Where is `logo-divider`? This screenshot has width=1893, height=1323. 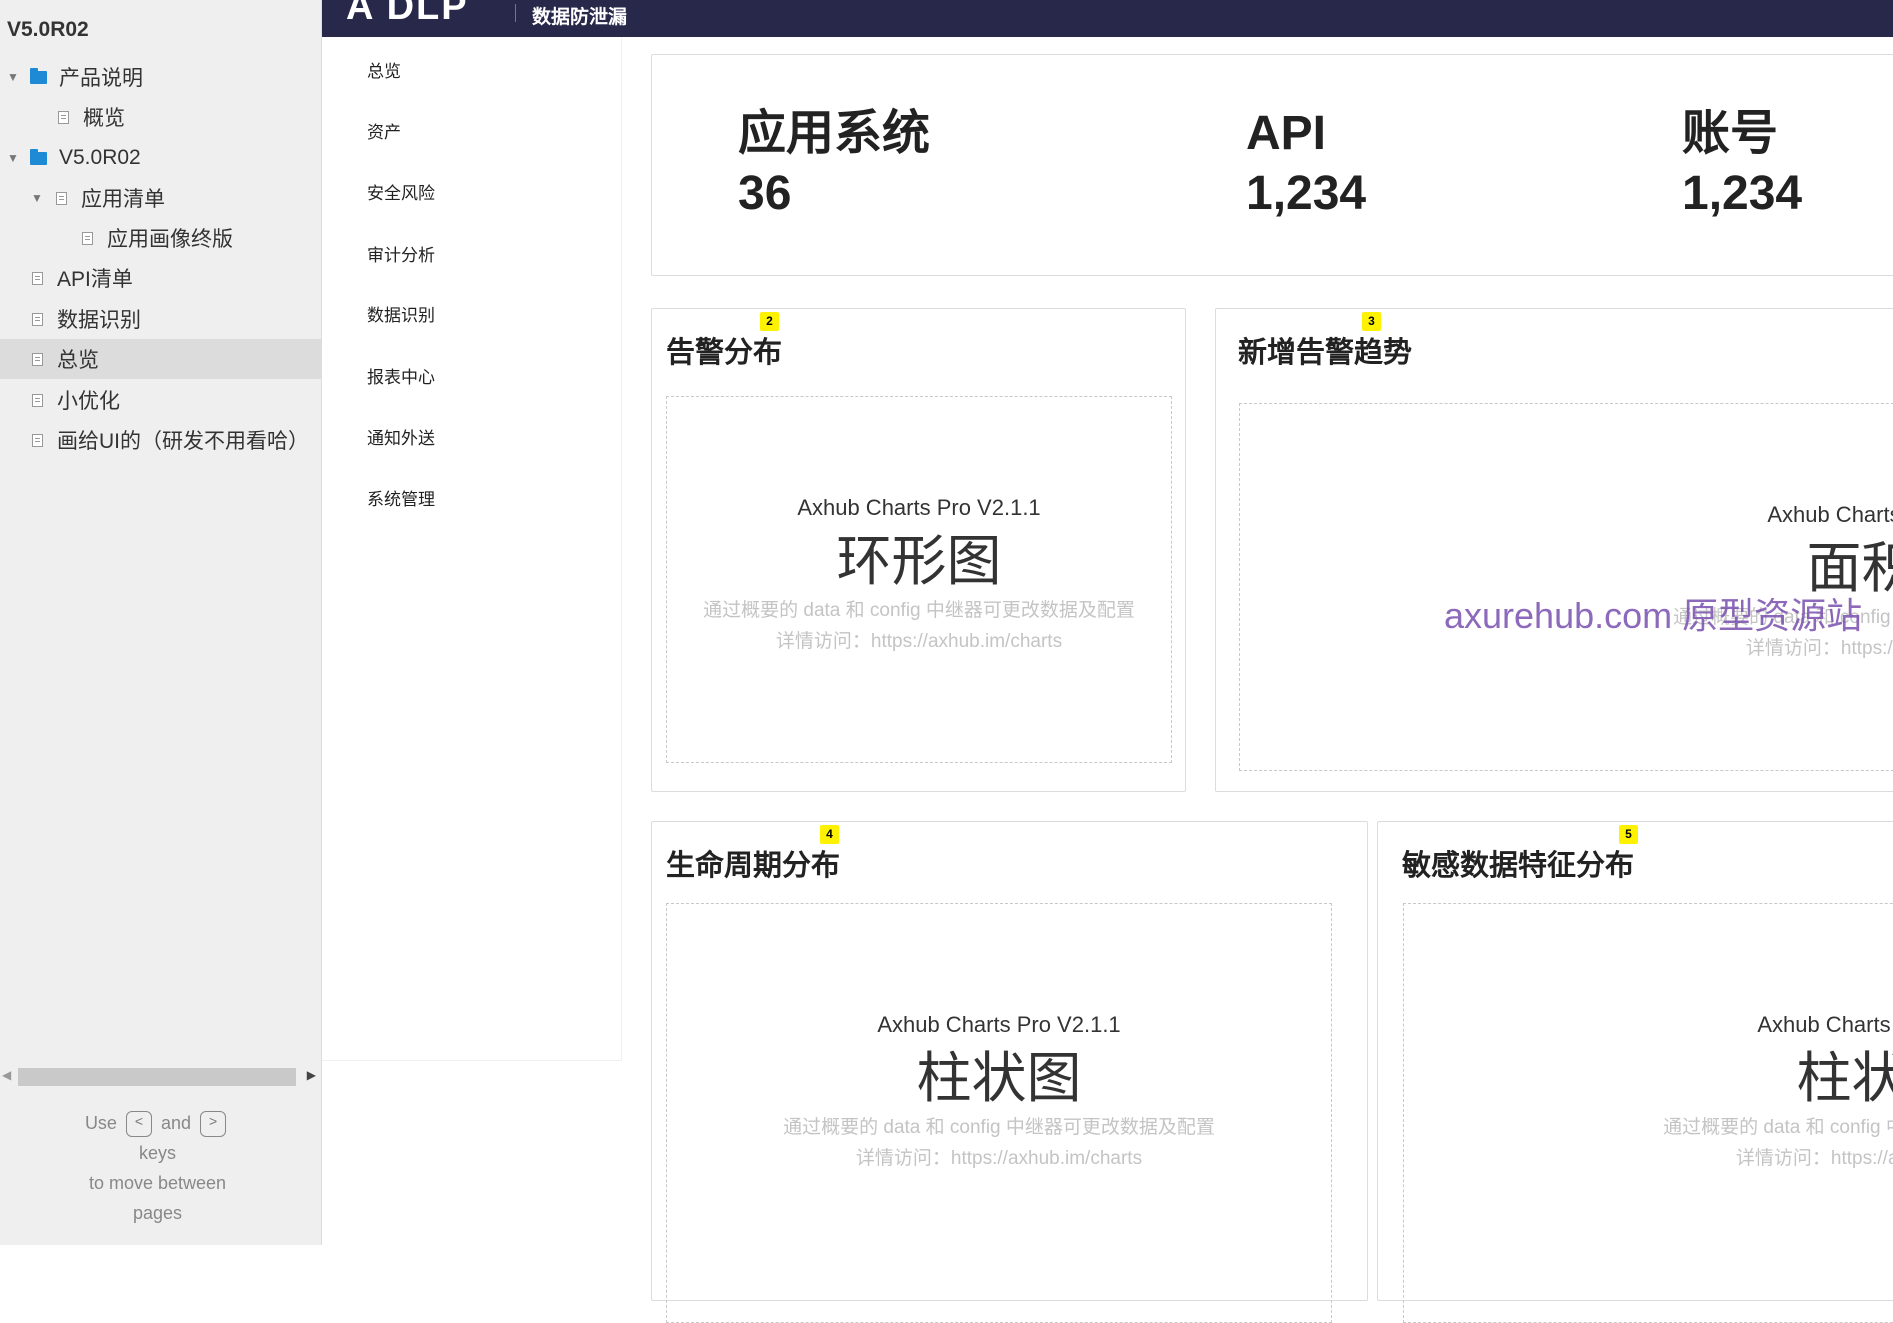
logo-divider is located at coordinates (515, 13).